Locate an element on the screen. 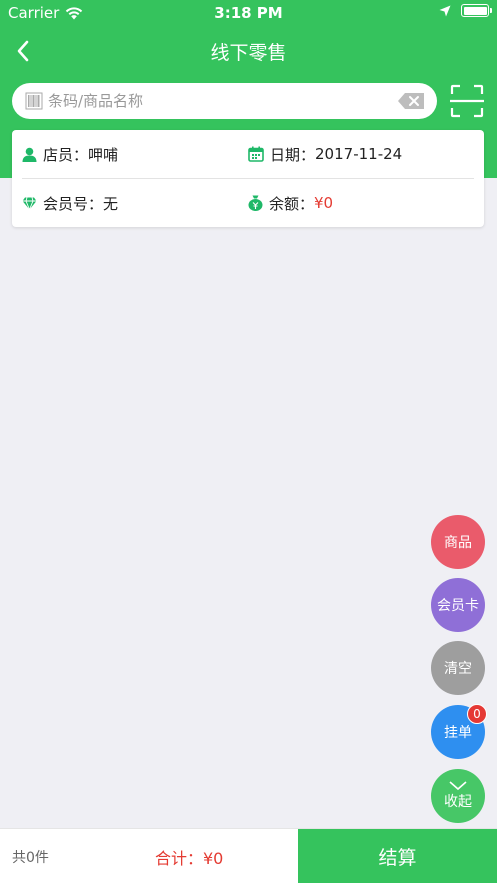 This screenshot has width=497, height=883. bottom-bar: 共0件 合计：¥0 结算 is located at coordinates (248, 855).